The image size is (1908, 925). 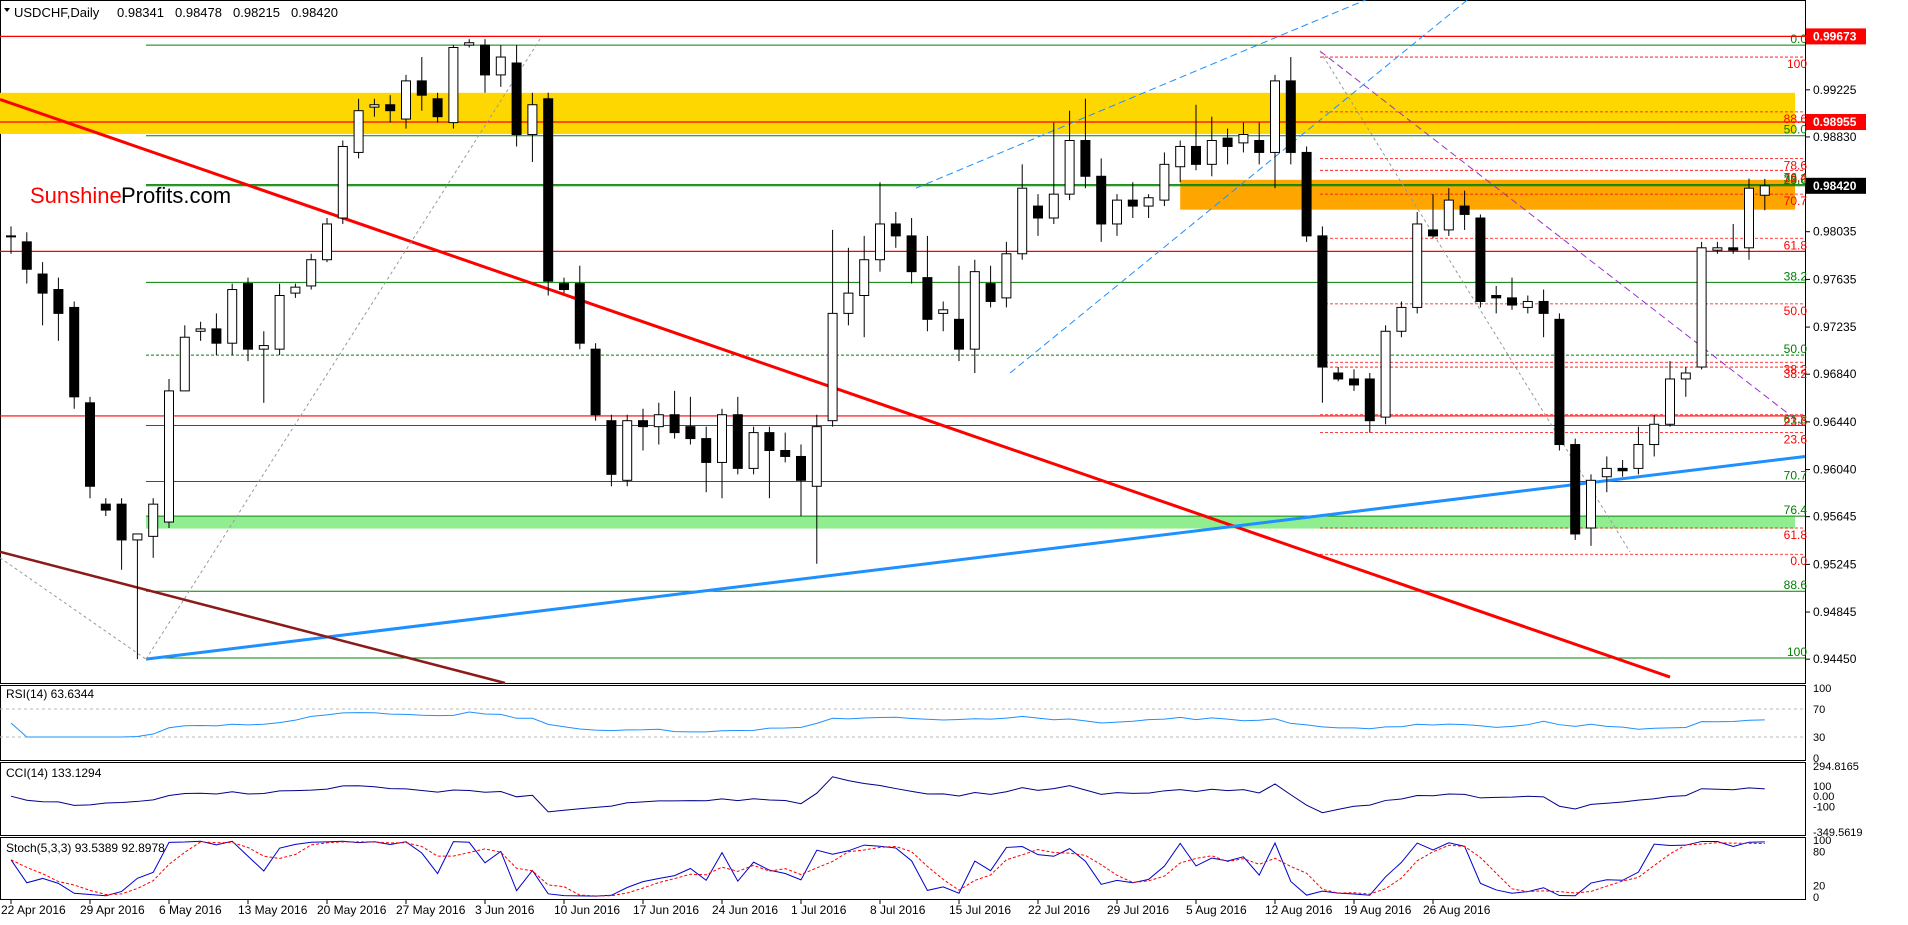 What do you see at coordinates (57, 12) in the screenshot?
I see `header-symbol: USDCHF,Daily` at bounding box center [57, 12].